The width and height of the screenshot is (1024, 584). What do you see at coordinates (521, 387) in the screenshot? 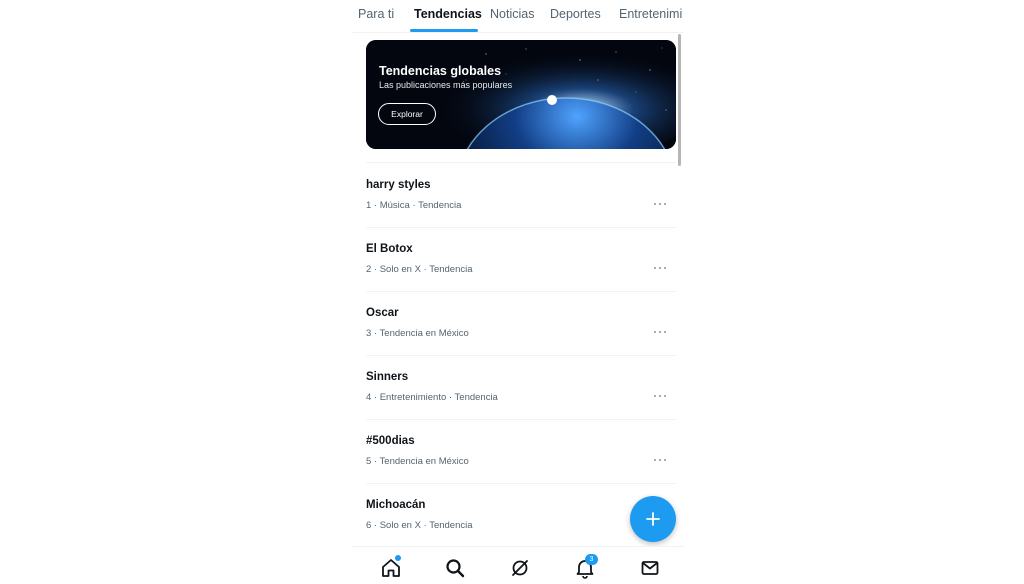
I see `trend-item: Sinners 4 · Entretenimiento · Tendencia` at bounding box center [521, 387].